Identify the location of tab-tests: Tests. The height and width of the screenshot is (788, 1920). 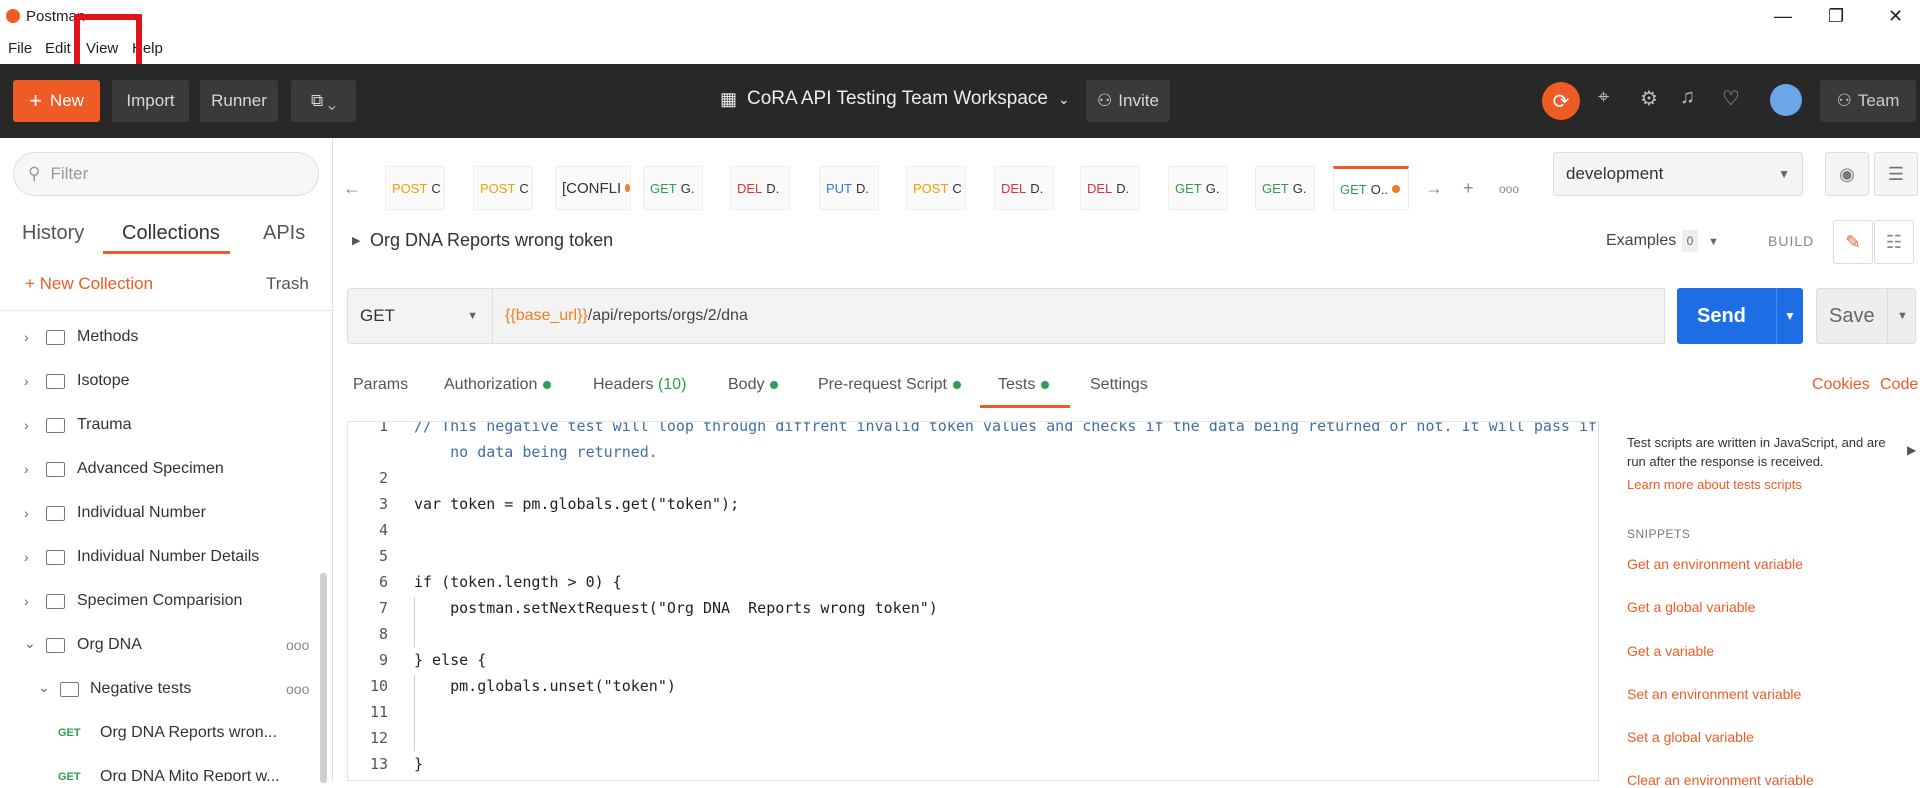
(1024, 385).